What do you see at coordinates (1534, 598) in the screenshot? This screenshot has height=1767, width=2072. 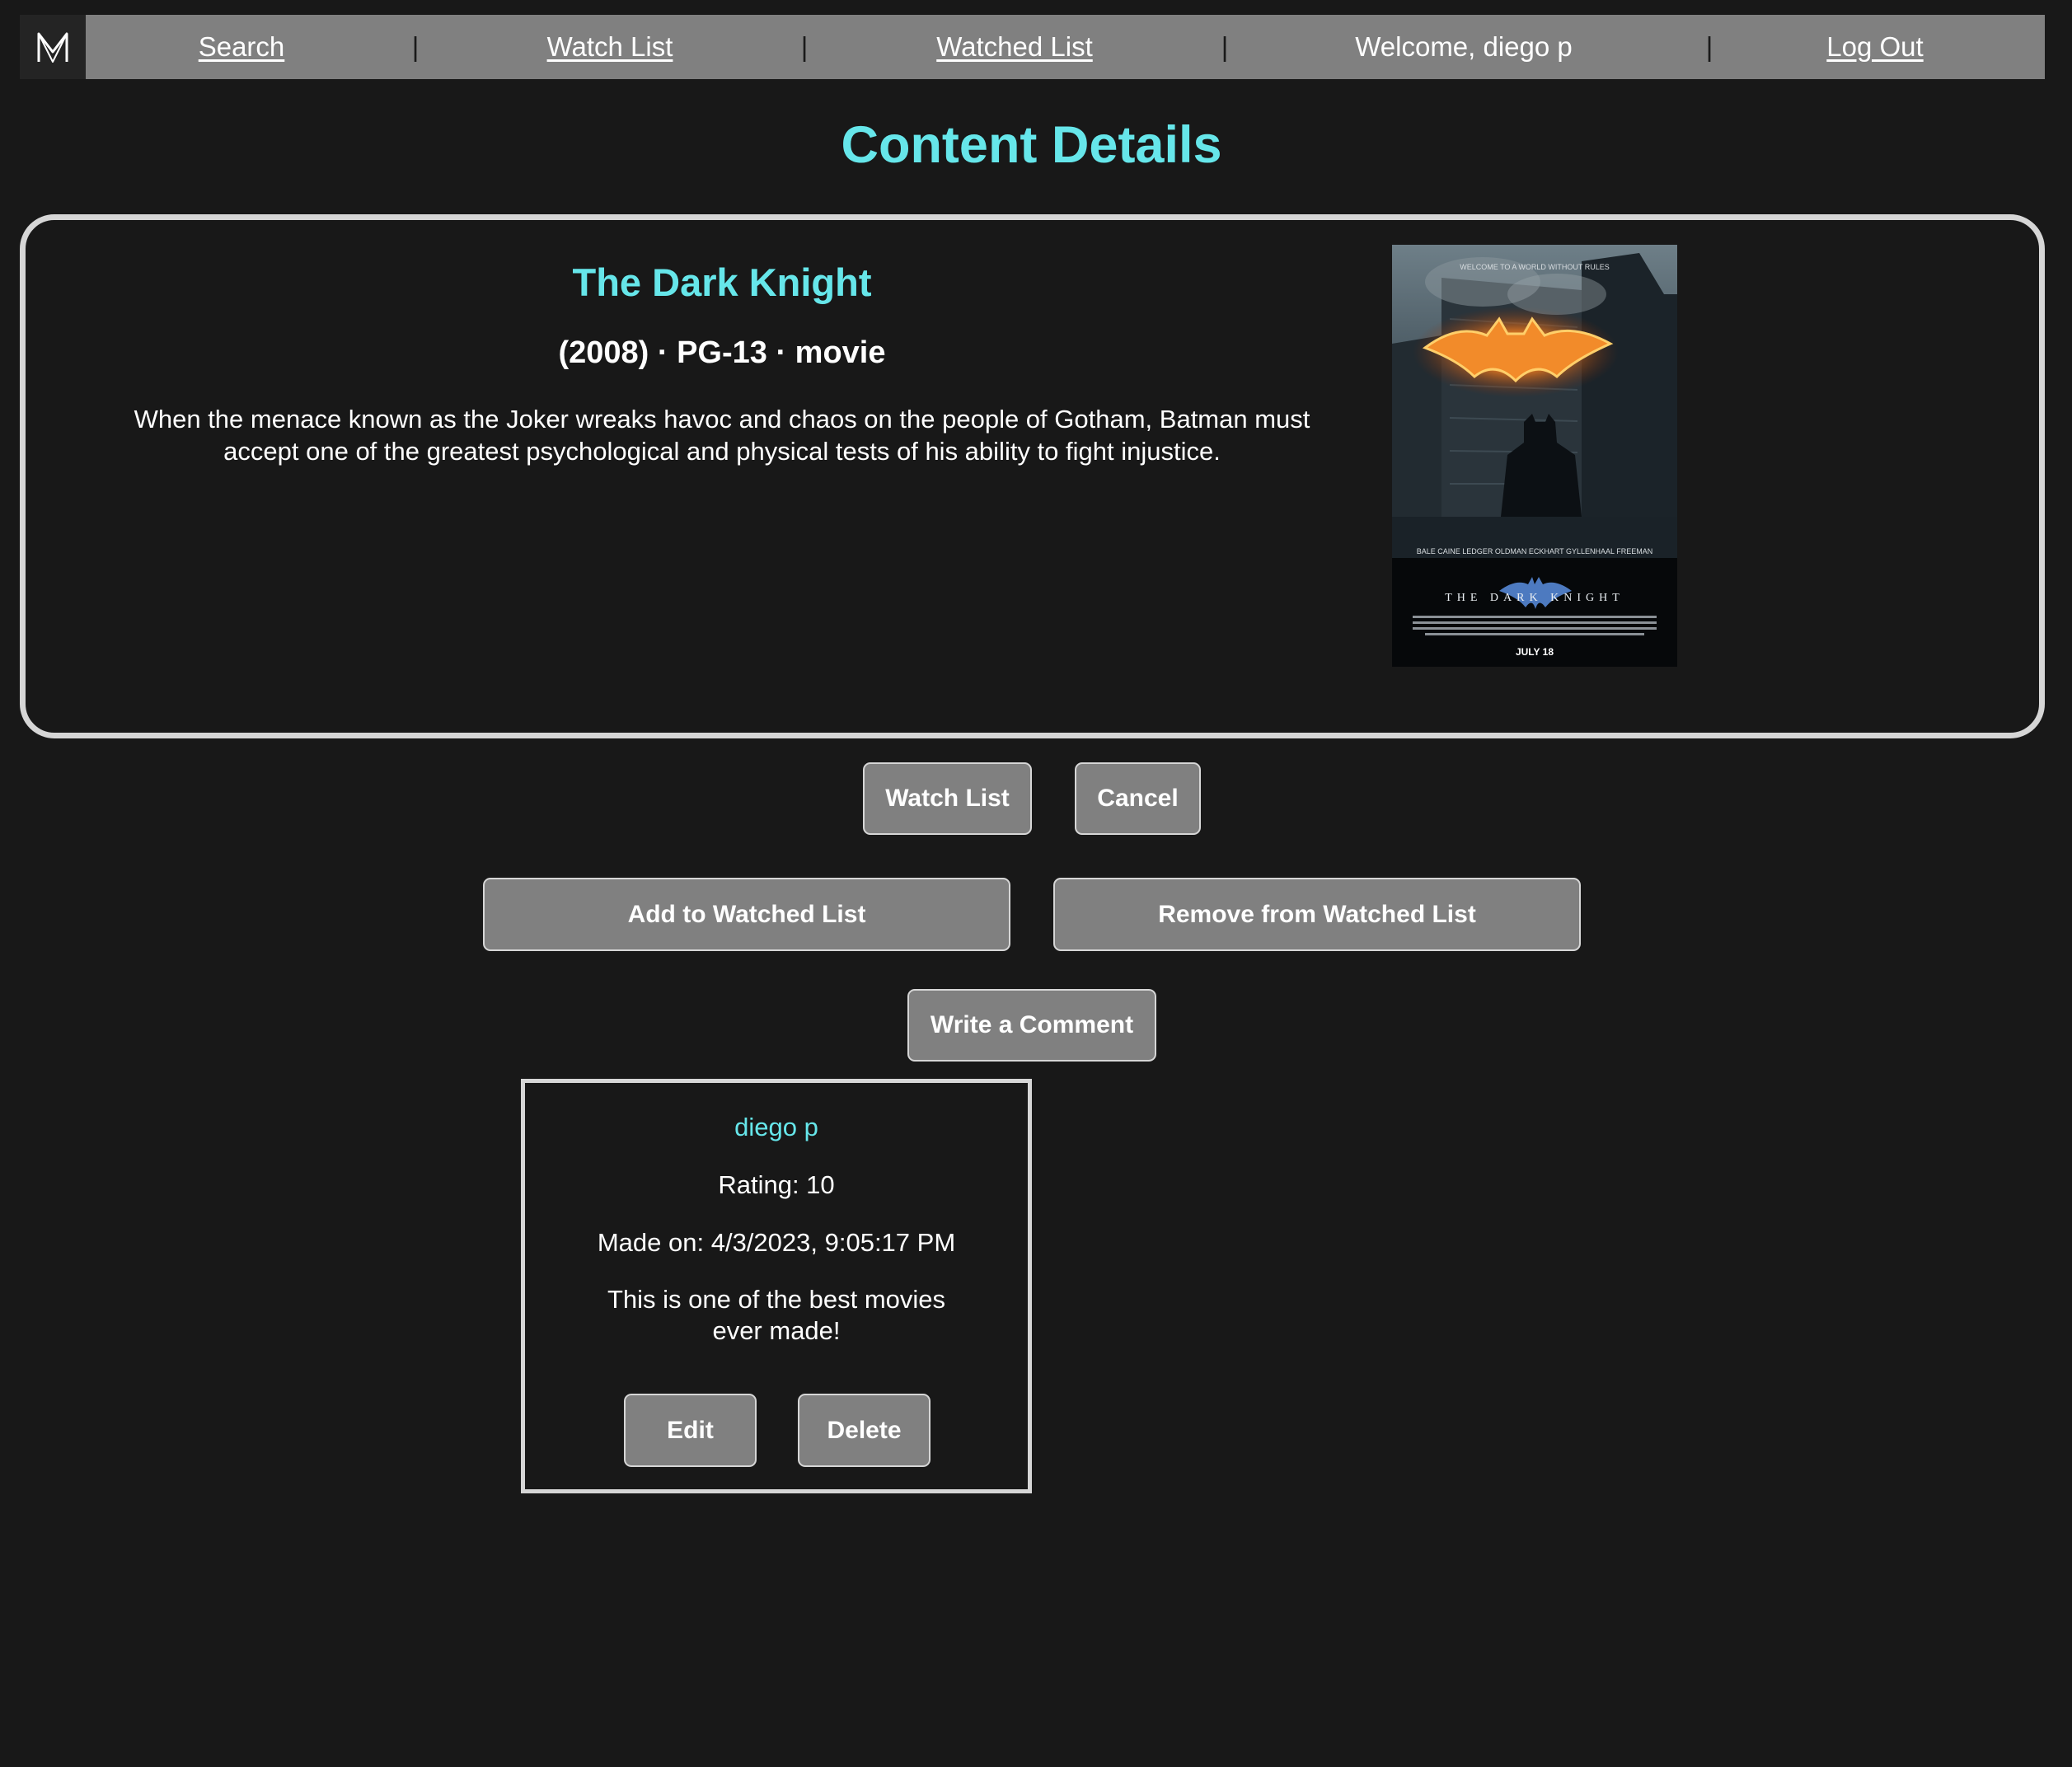 I see `poster-title: THE DARK KNIGHT` at bounding box center [1534, 598].